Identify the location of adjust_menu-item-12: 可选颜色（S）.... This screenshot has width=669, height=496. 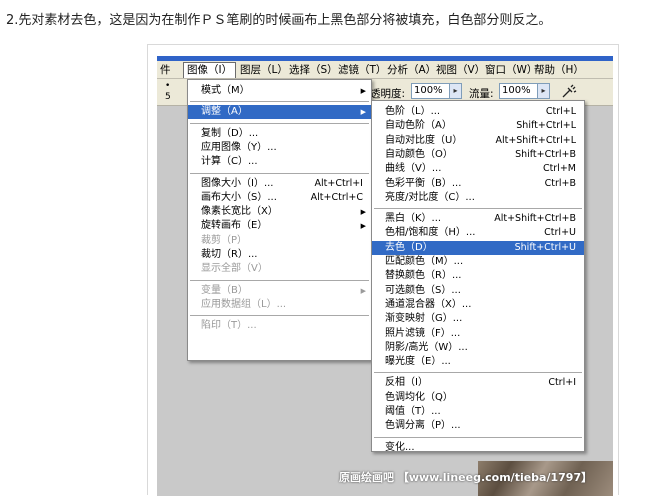
(478, 291).